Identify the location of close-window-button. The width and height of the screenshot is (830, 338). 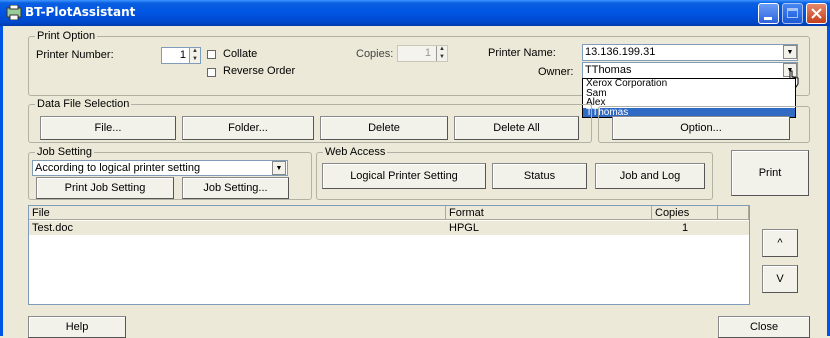
(816, 13).